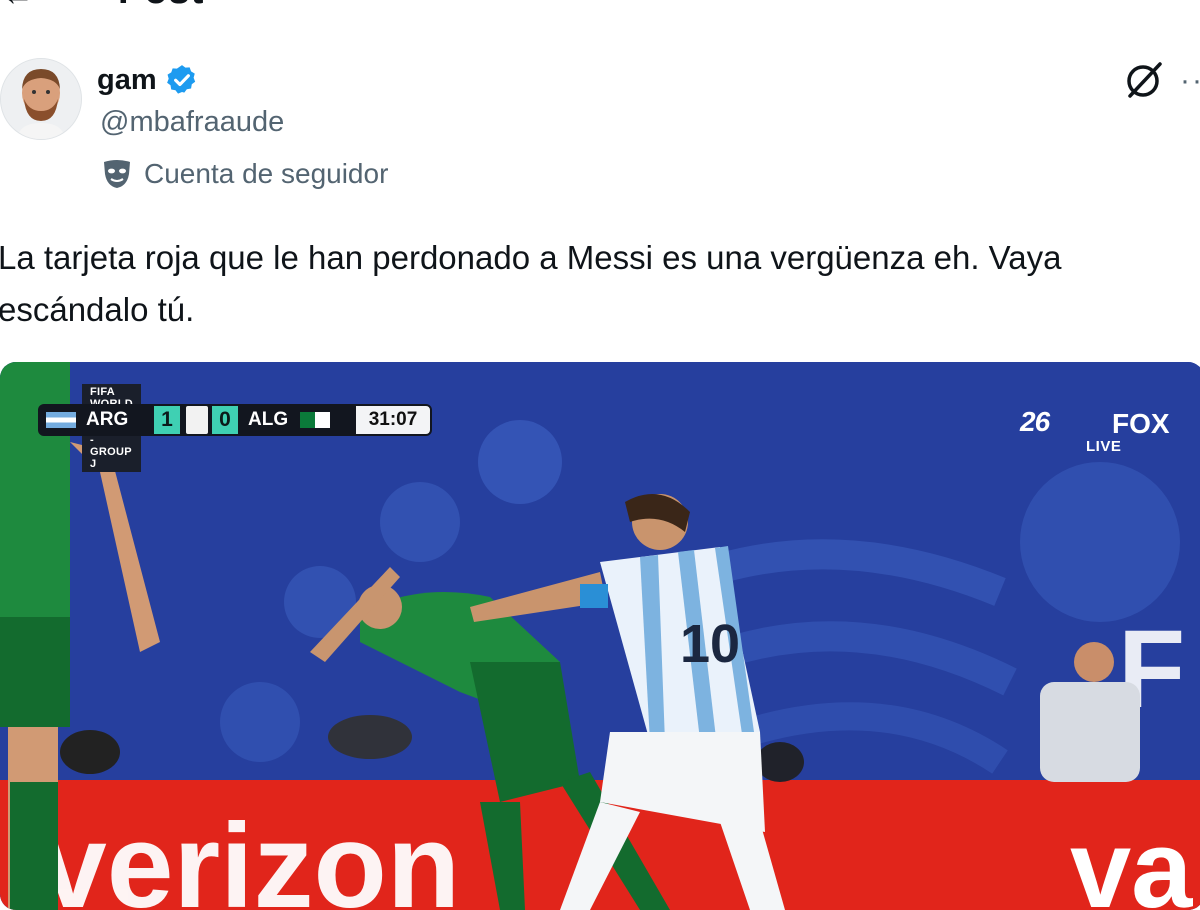  Describe the element at coordinates (250, 854) in the screenshot. I see `svg-text: verizon` at that location.